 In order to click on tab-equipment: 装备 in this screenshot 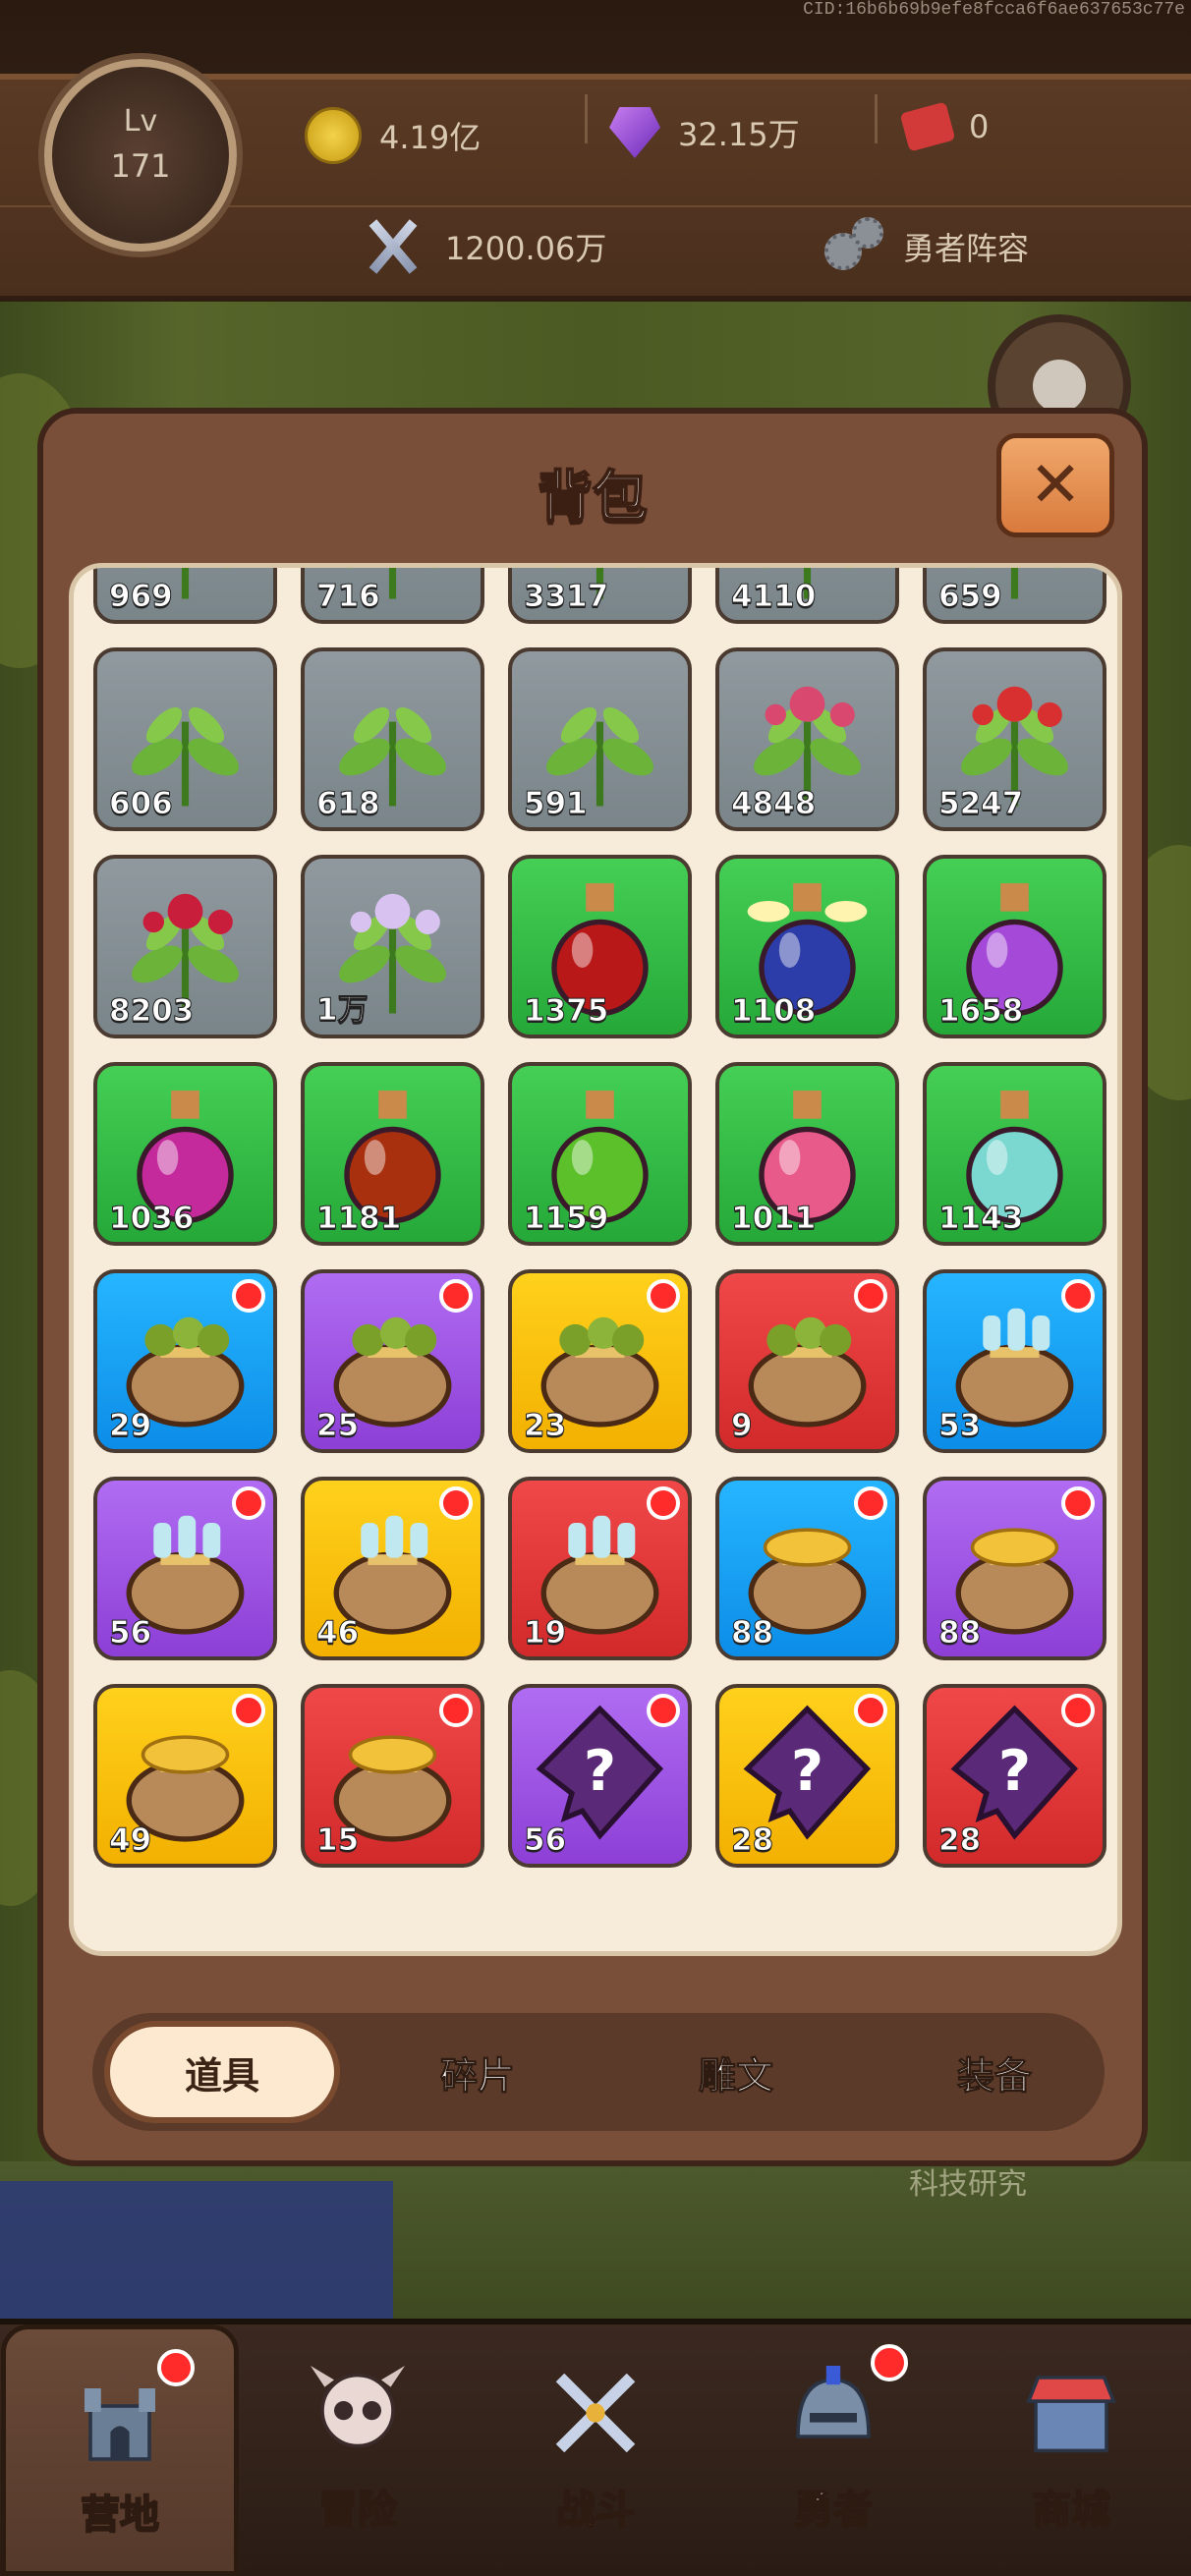, I will do `click(995, 2072)`.